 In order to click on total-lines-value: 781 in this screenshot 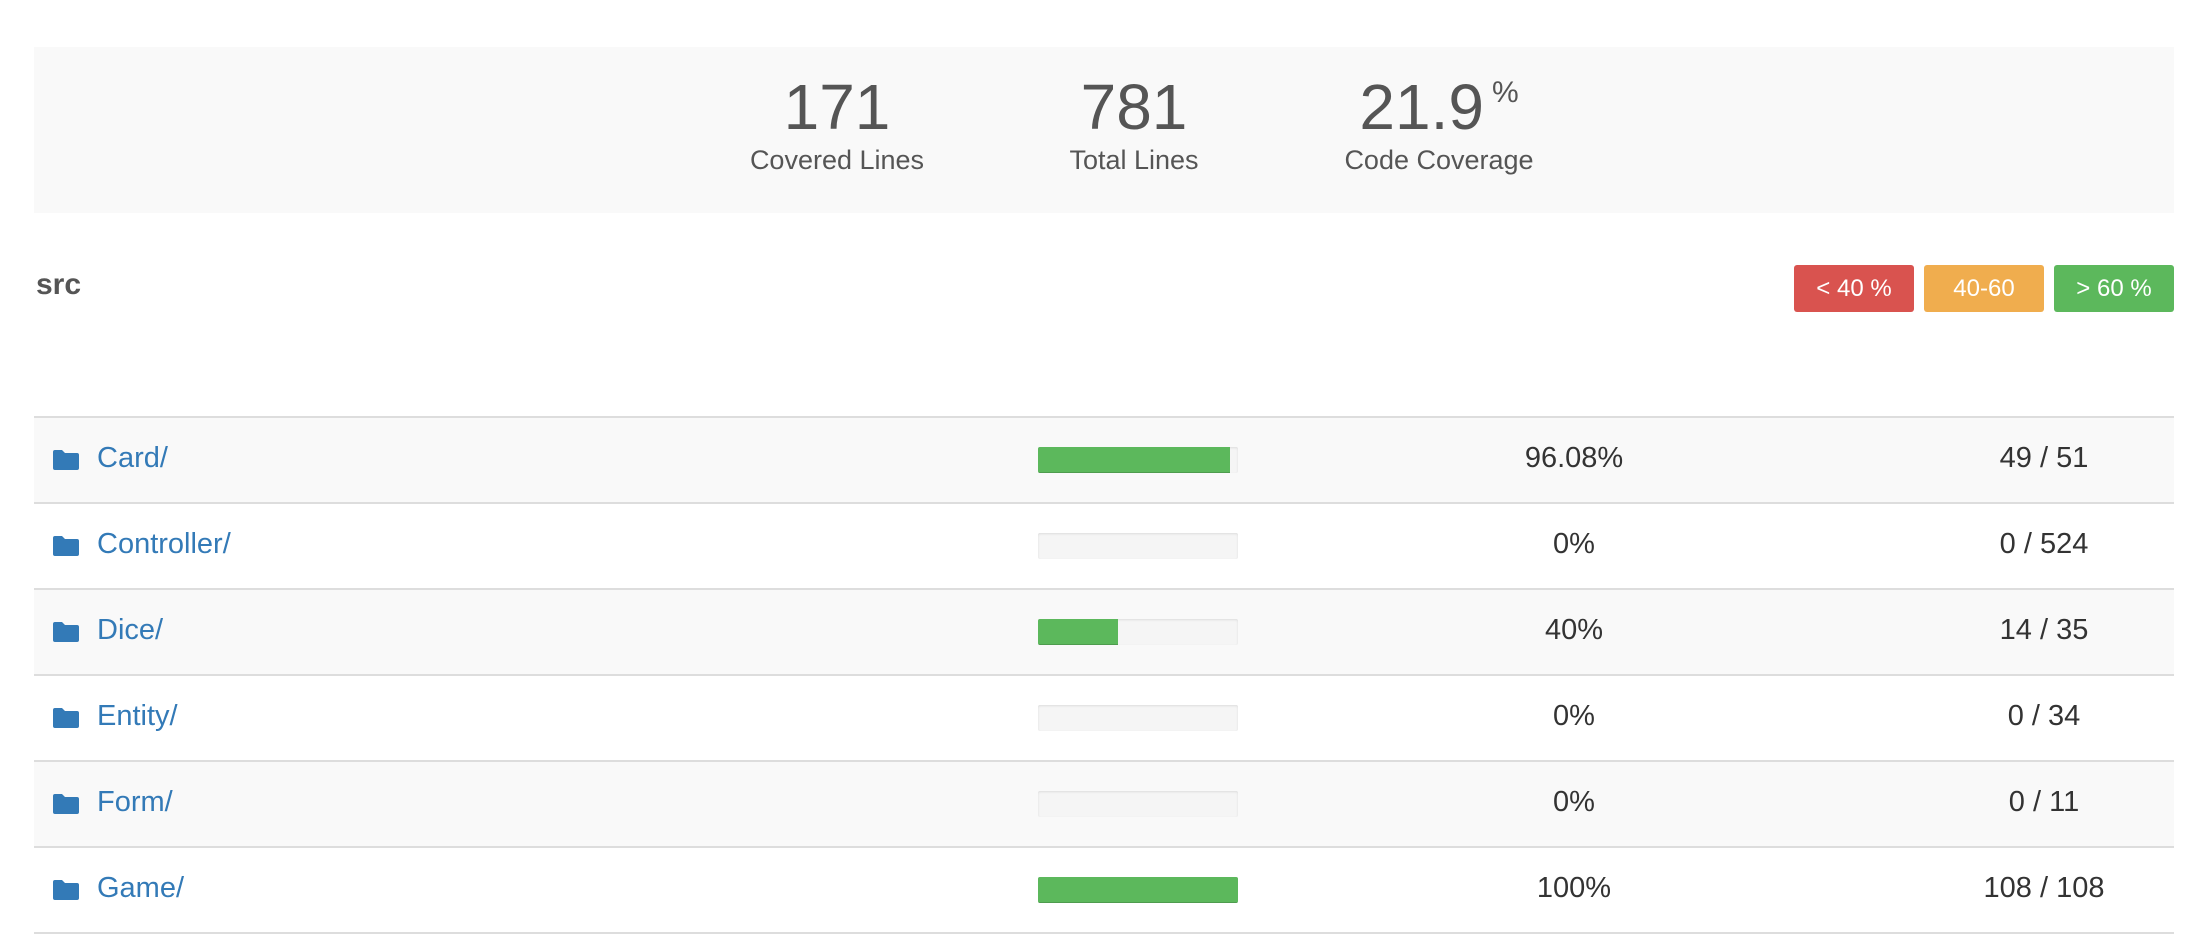, I will do `click(1134, 107)`.